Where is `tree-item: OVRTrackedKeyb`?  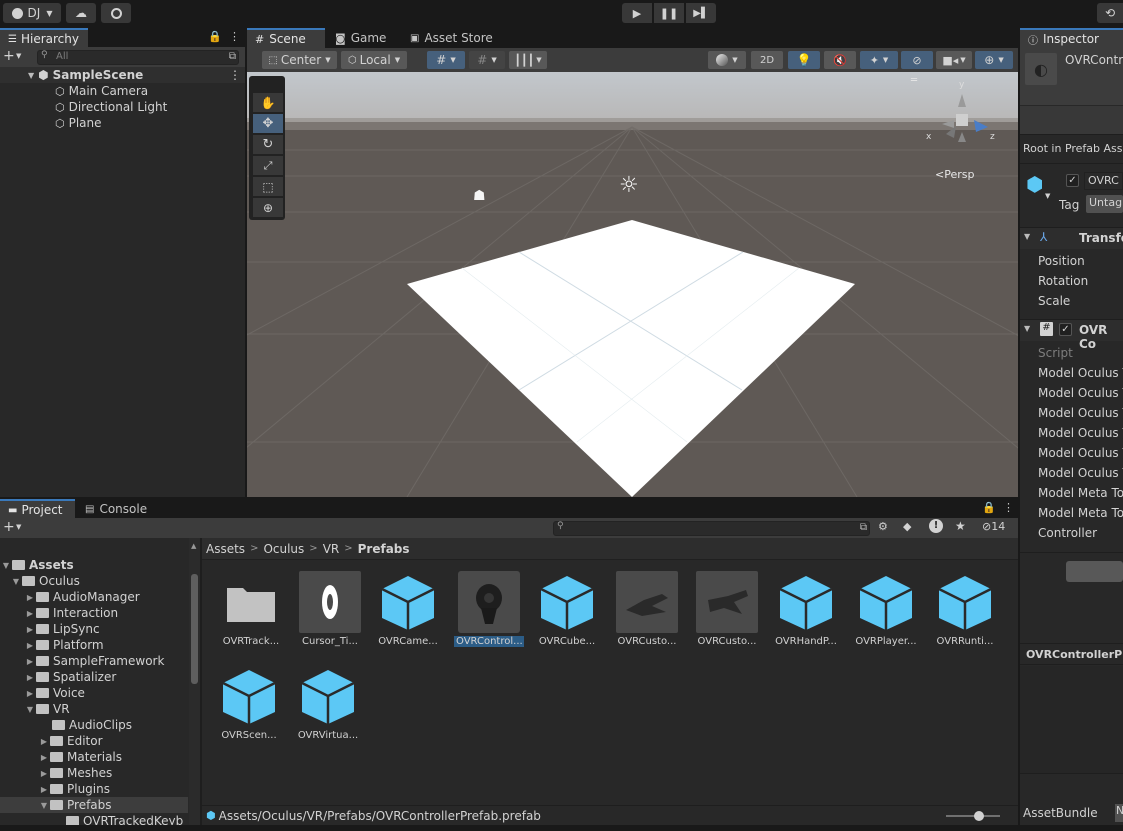
tree-item: OVRTrackedKeyb is located at coordinates (124, 819).